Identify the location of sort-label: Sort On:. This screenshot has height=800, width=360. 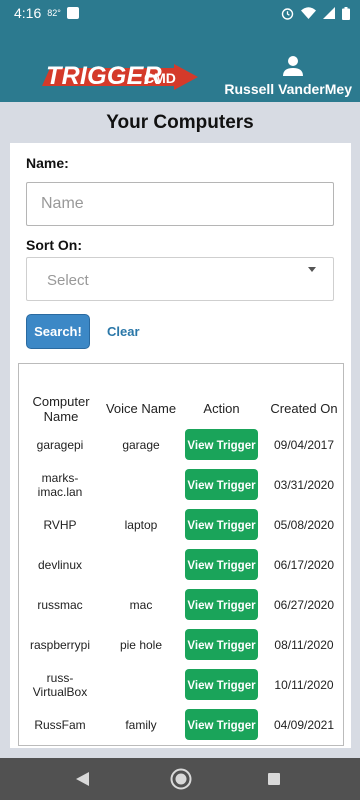
(54, 245).